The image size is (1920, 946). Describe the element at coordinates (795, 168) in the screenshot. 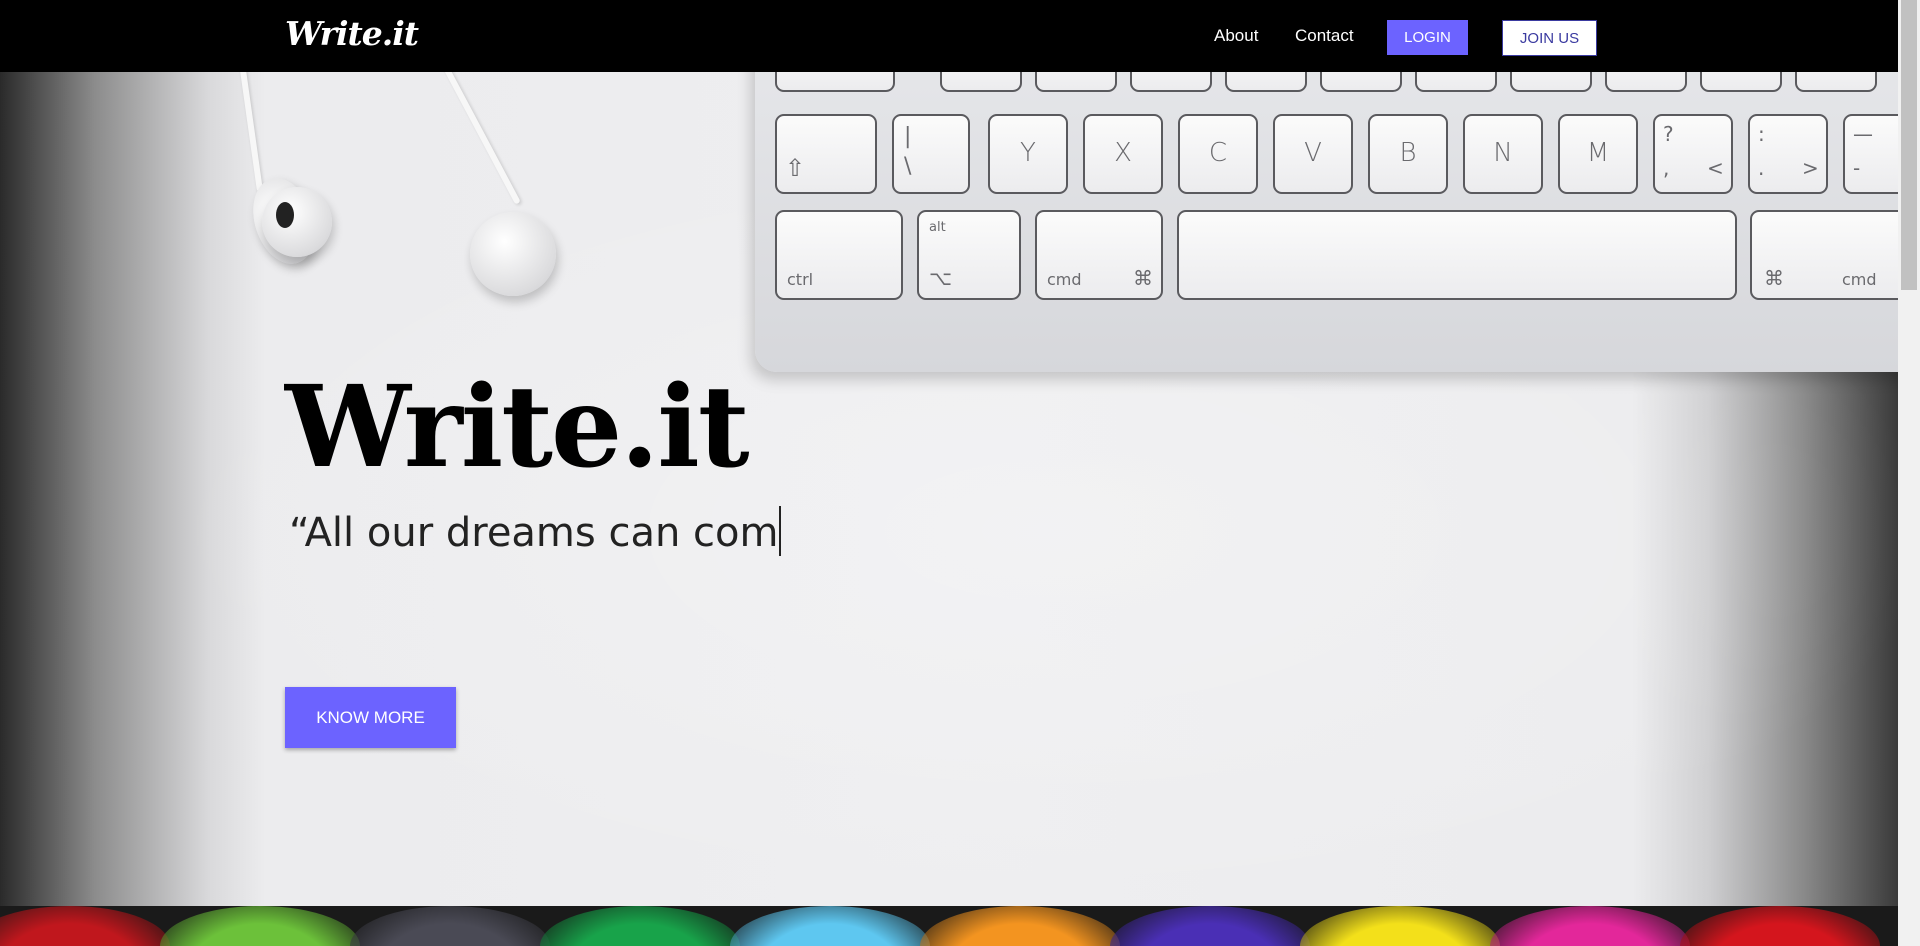

I see `shift-icon: ⇧` at that location.